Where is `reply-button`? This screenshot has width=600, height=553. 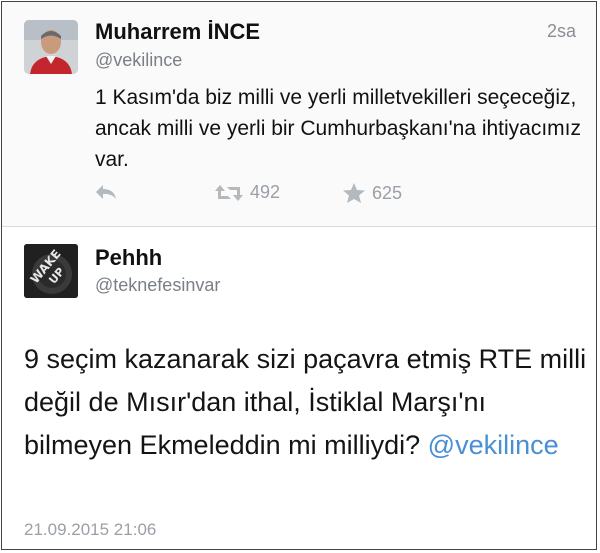 reply-button is located at coordinates (106, 192).